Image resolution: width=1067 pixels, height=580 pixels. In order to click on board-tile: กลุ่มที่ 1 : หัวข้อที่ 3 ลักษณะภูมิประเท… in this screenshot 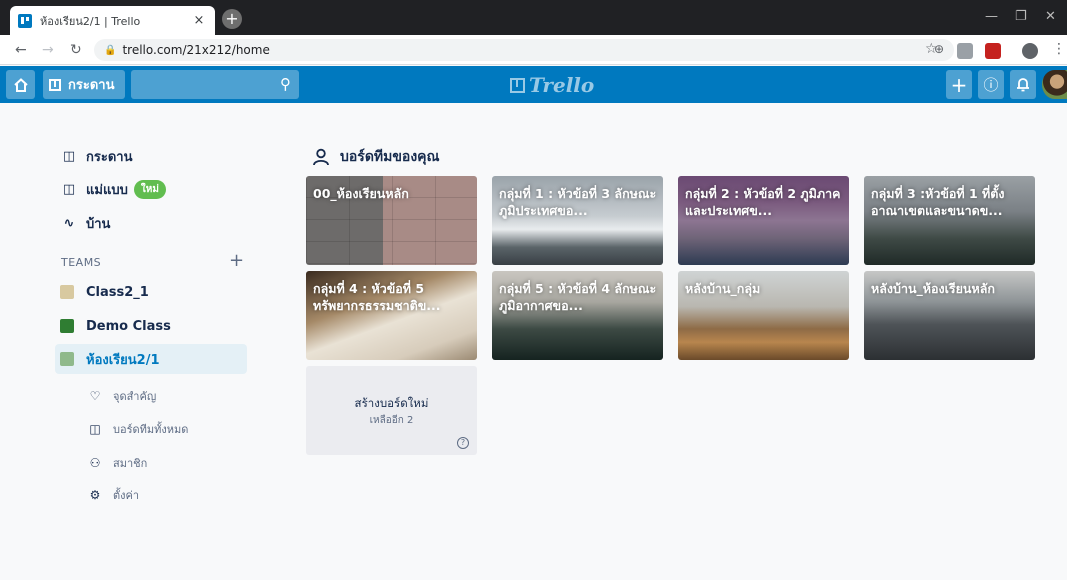, I will do `click(577, 220)`.